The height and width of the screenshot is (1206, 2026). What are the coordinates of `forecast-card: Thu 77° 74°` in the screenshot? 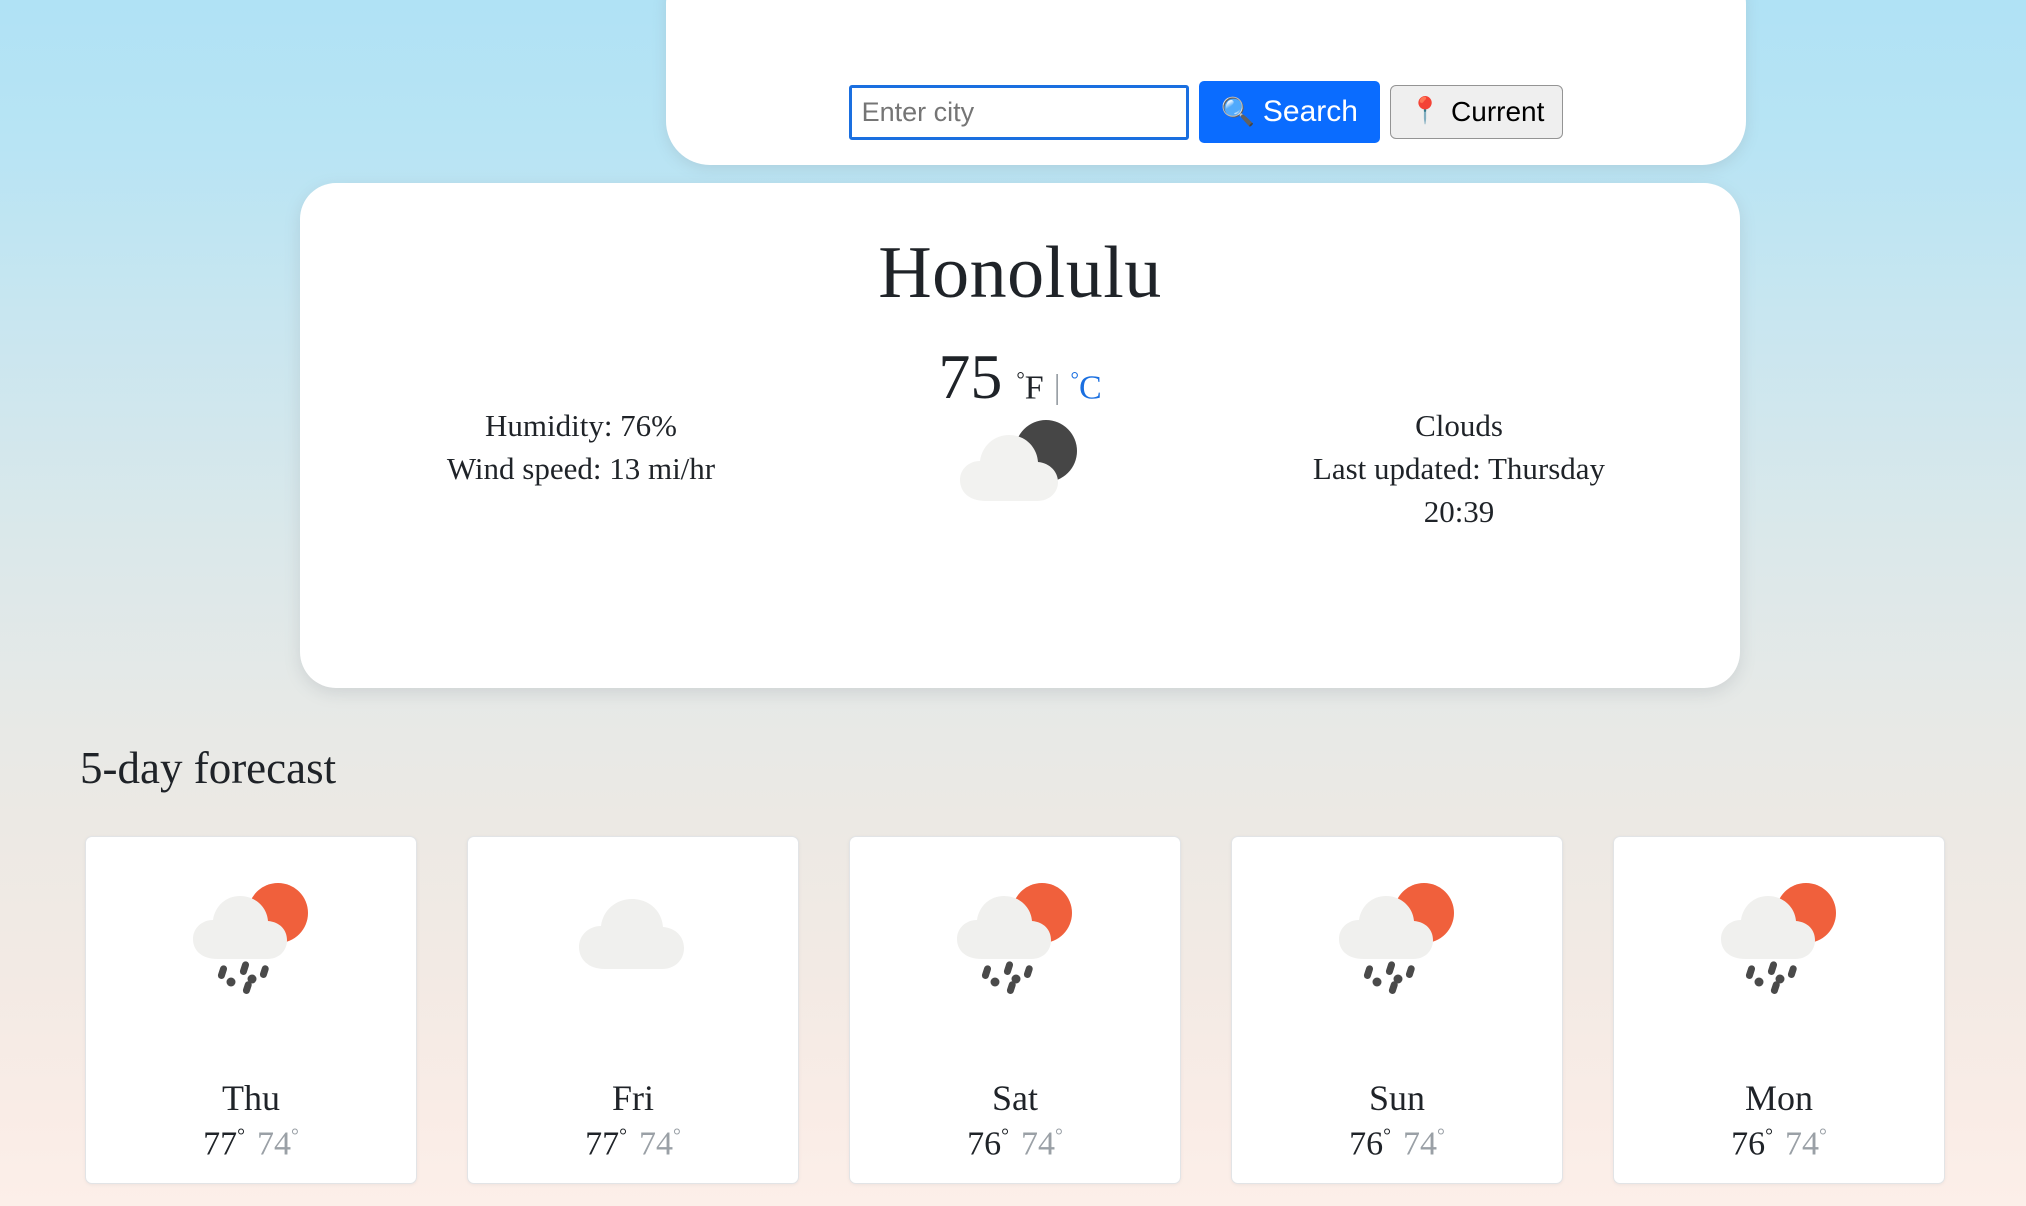 It's located at (251, 1010).